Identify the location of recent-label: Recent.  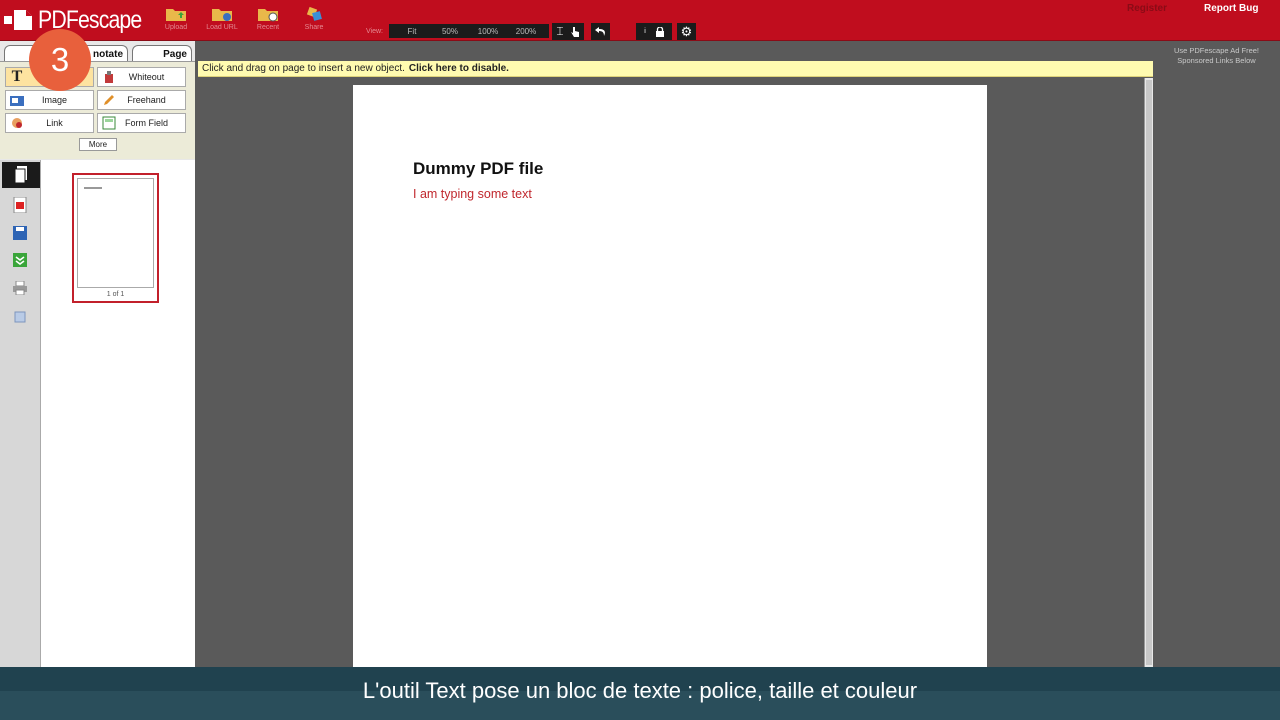
(268, 27).